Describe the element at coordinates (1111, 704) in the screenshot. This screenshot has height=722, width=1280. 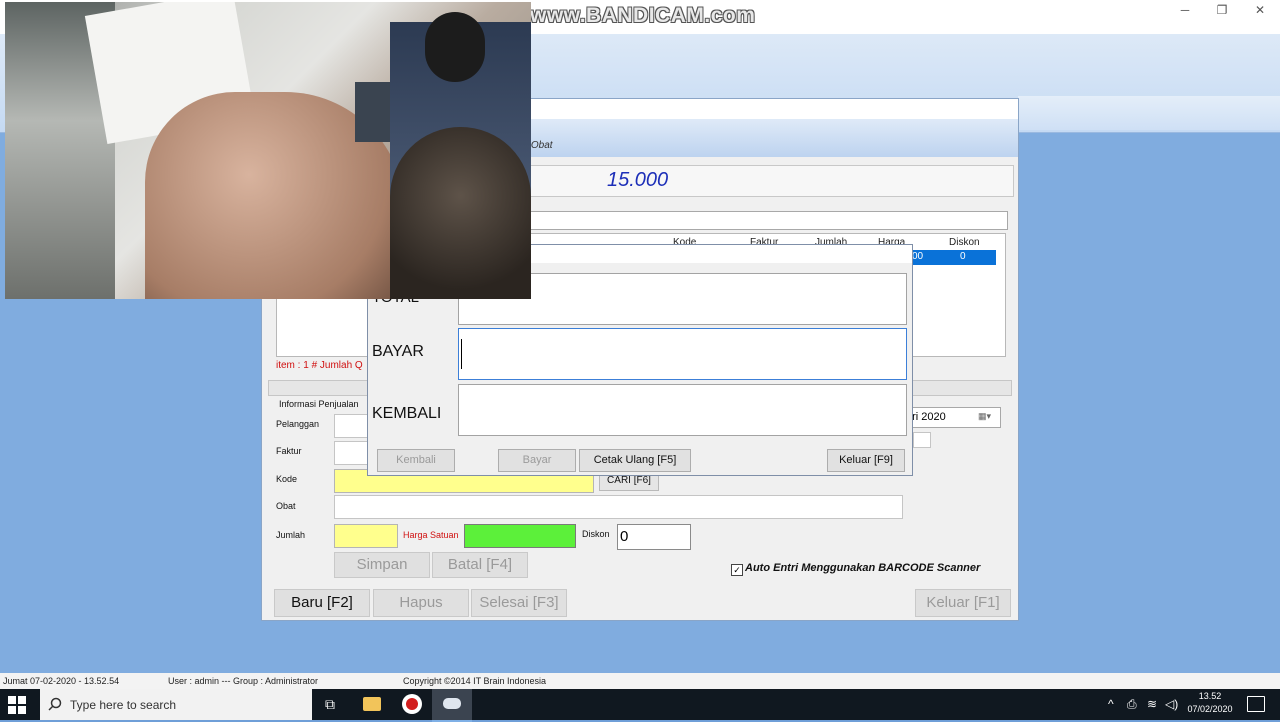
I see `tray-expand-icon: ^` at that location.